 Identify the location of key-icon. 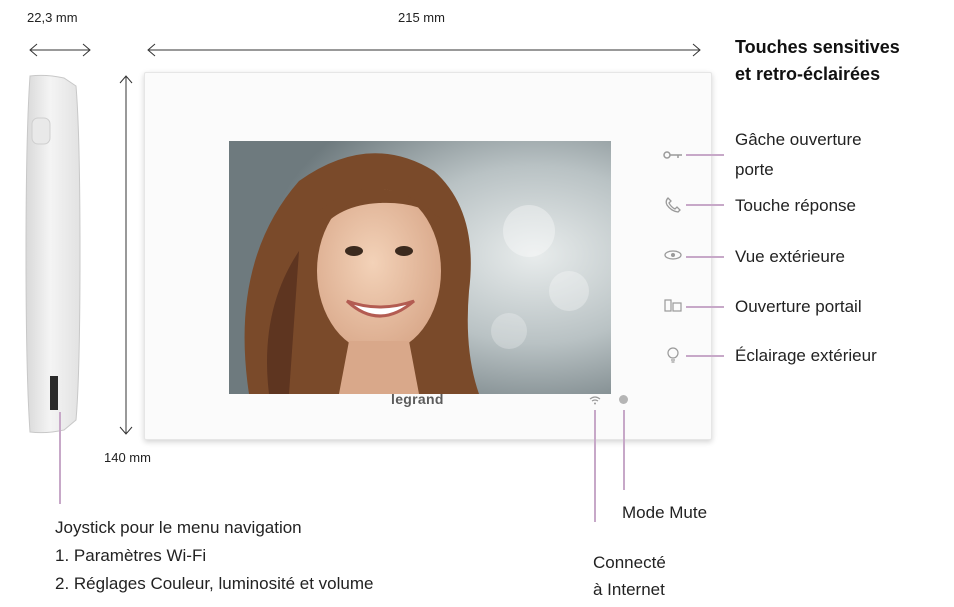
(673, 155).